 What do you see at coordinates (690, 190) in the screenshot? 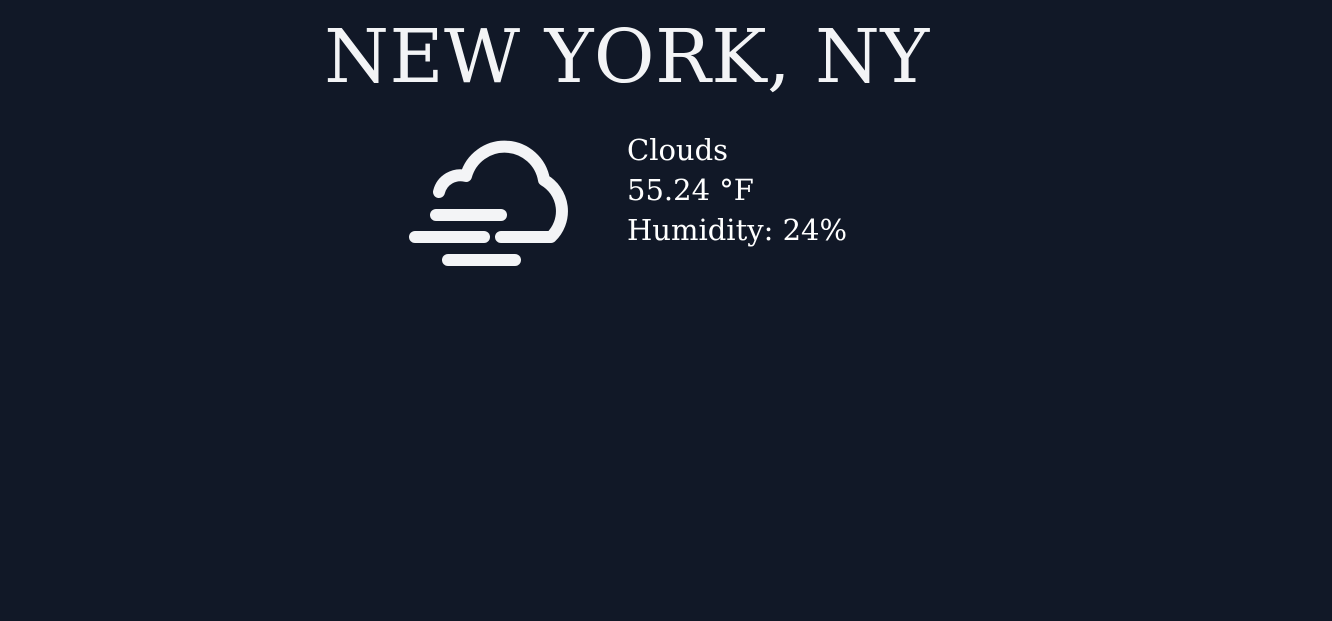
I see `temperature-value: 55.24 °F` at bounding box center [690, 190].